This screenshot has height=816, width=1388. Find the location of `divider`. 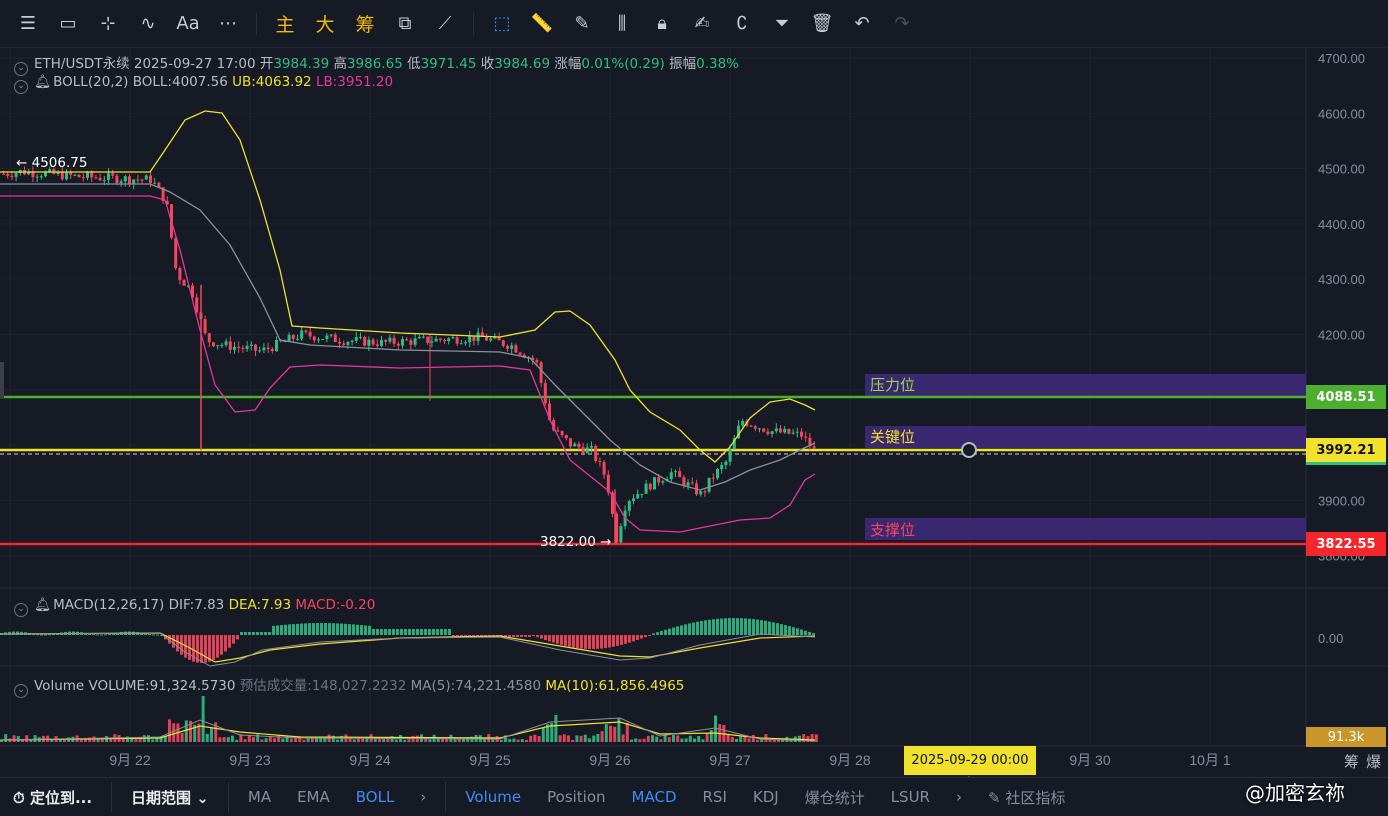

divider is located at coordinates (112, 797).